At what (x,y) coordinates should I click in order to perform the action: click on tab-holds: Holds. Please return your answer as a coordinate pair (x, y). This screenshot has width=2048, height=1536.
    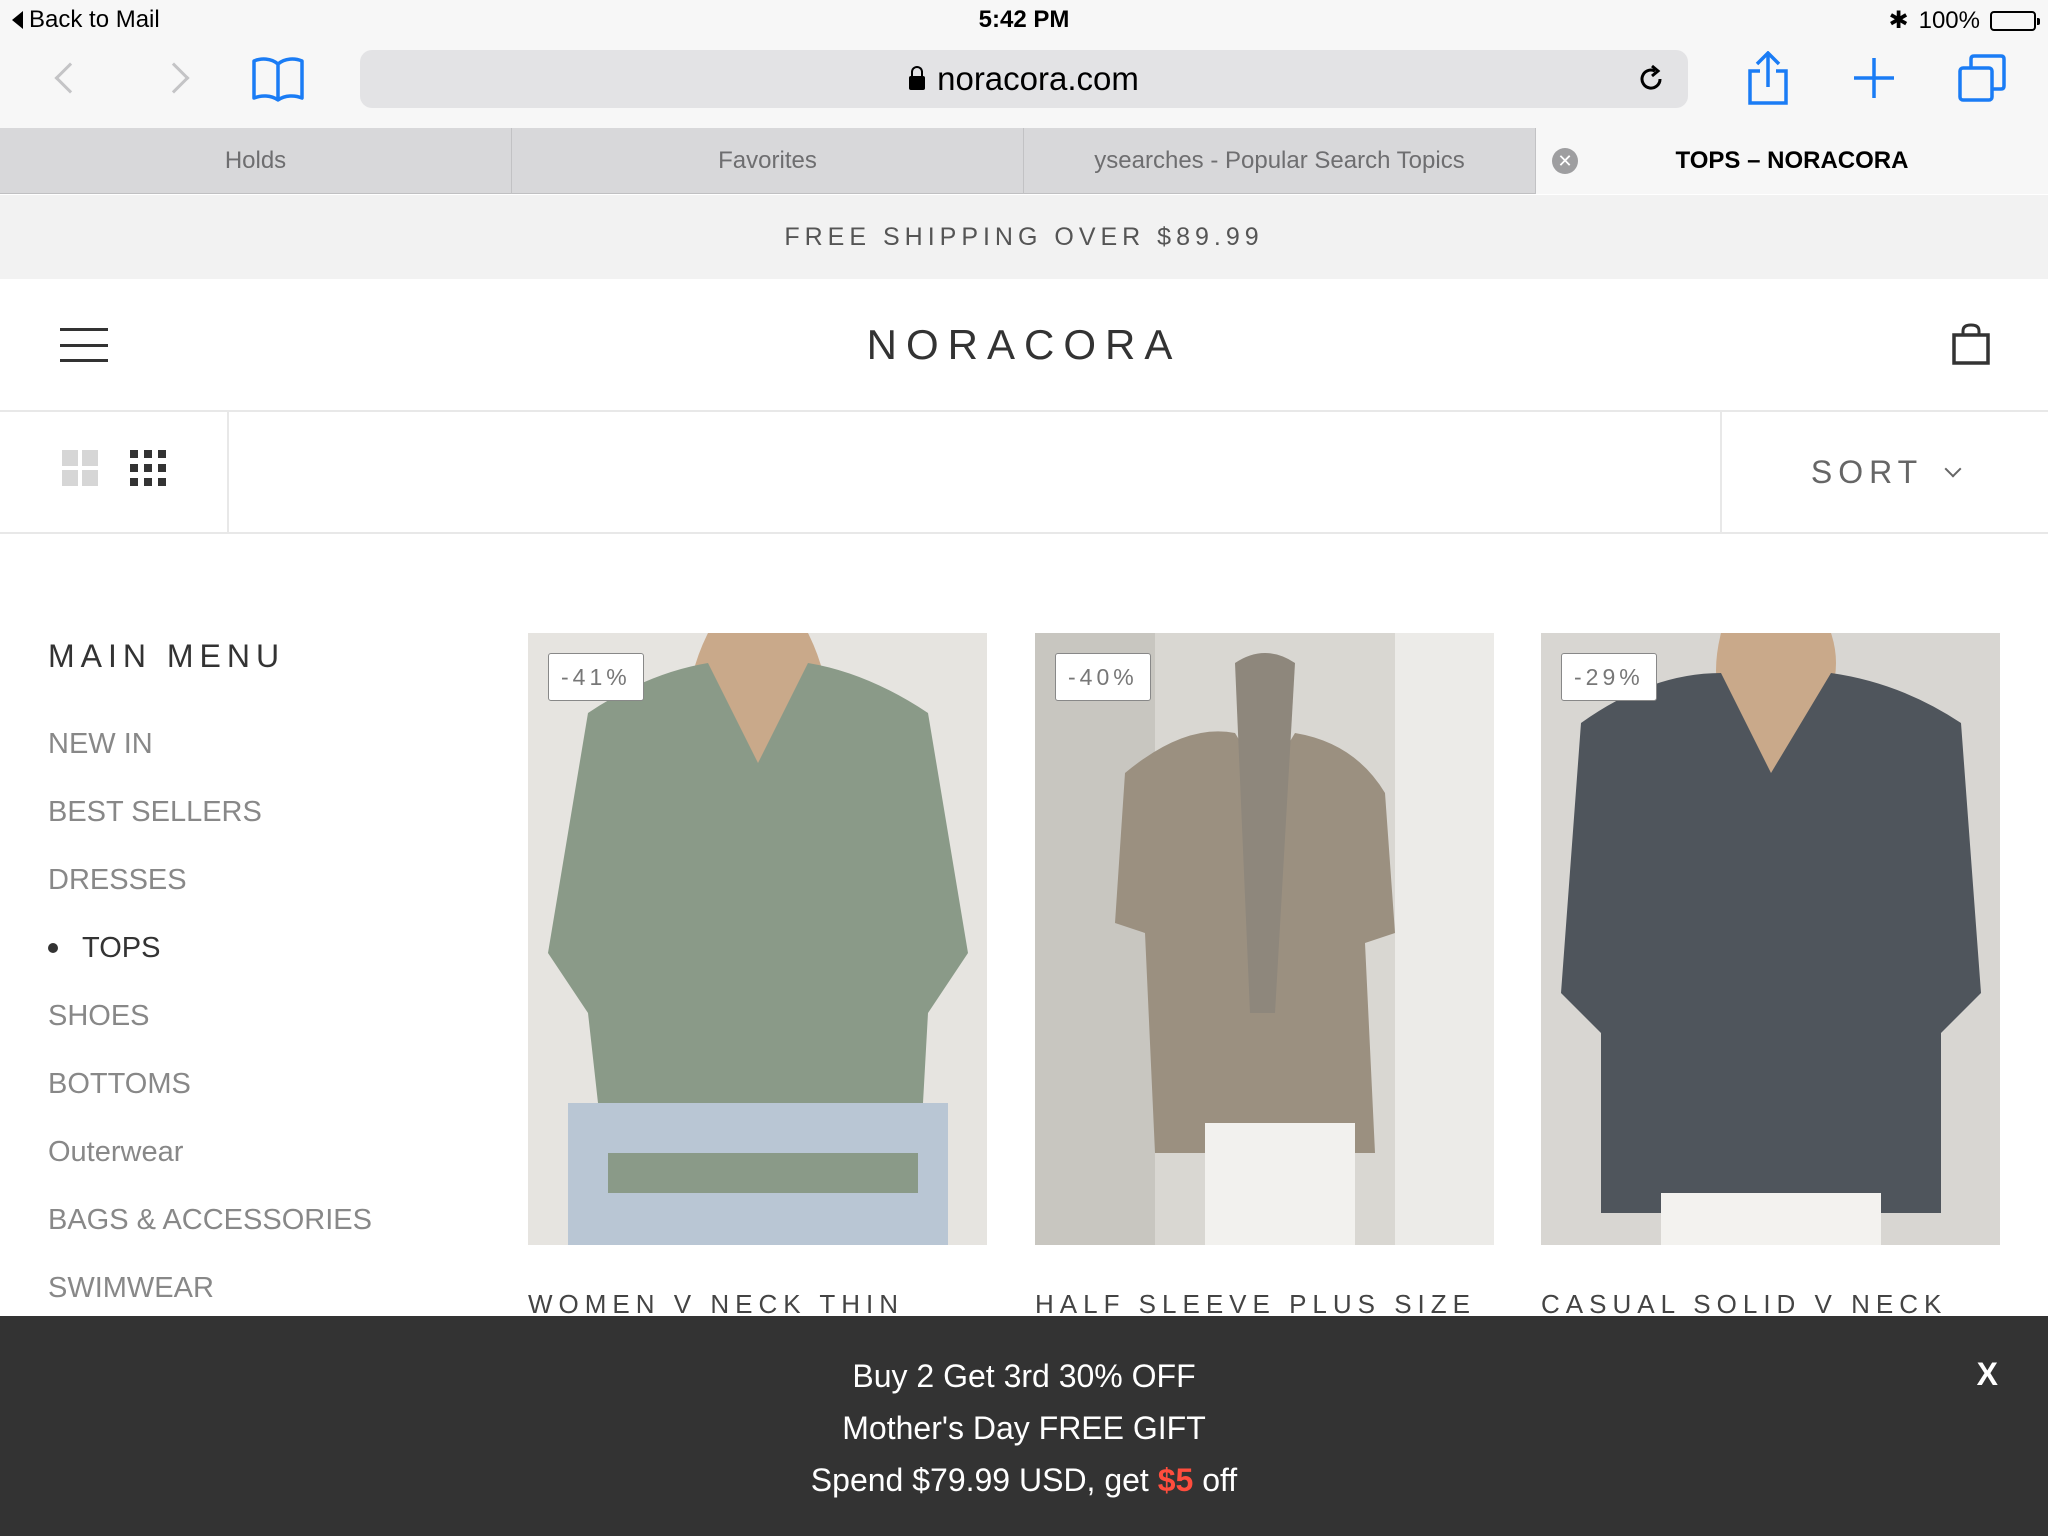
    Looking at the image, I should click on (256, 161).